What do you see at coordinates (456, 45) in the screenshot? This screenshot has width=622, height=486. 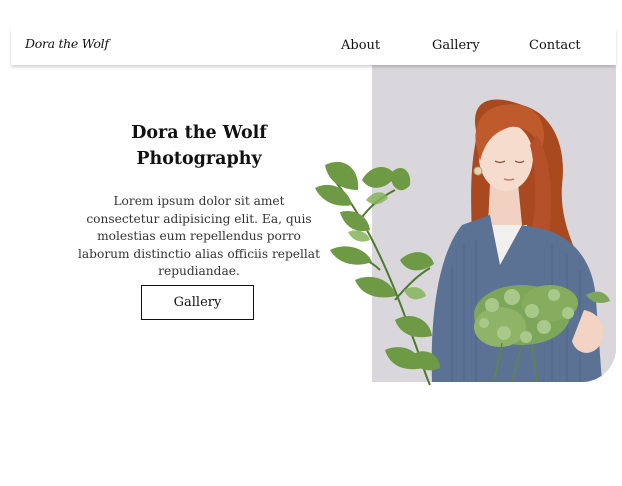 I see `nav-link-gallery: Gallery` at bounding box center [456, 45].